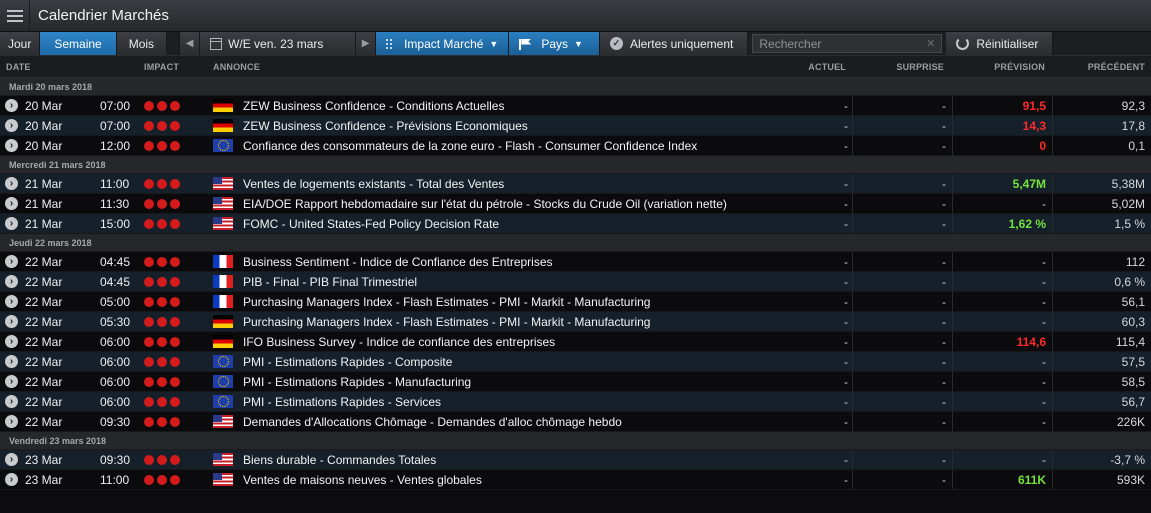 This screenshot has width=1151, height=513. What do you see at coordinates (15, 16) in the screenshot?
I see `hamburger-menu-icon` at bounding box center [15, 16].